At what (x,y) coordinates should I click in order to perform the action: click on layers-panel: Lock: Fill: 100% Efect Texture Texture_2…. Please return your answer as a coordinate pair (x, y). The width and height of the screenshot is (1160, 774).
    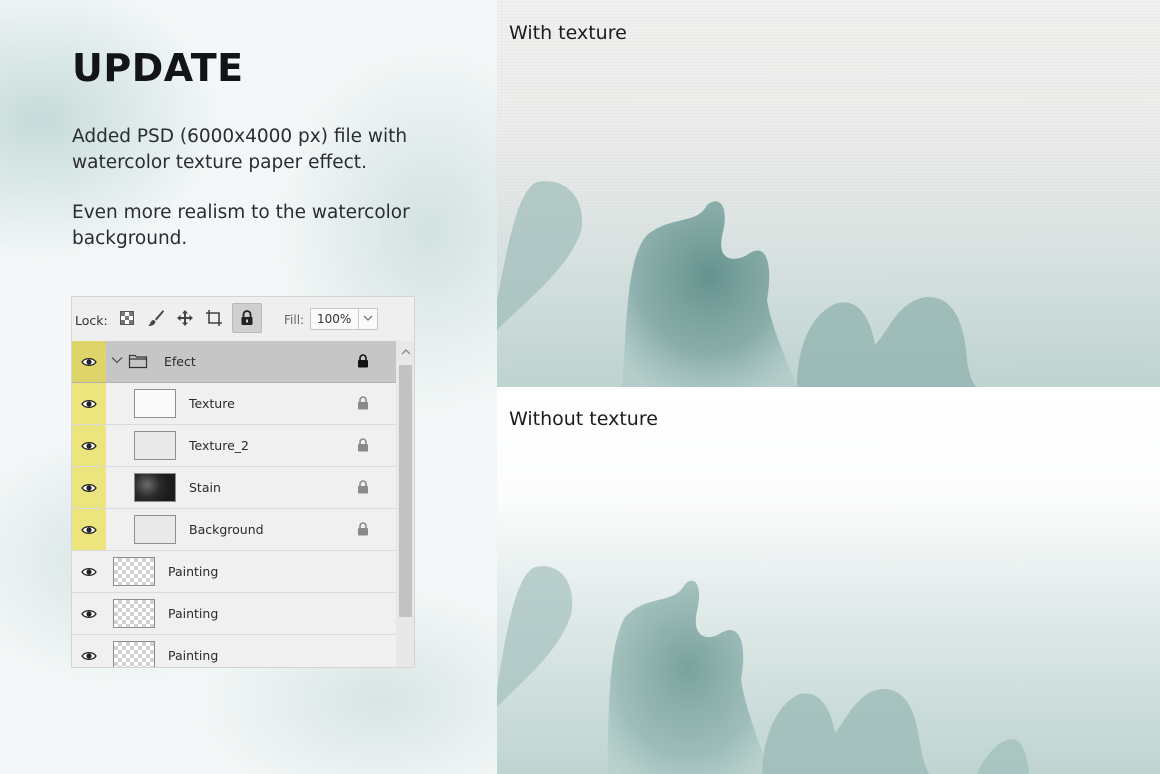
    Looking at the image, I should click on (243, 482).